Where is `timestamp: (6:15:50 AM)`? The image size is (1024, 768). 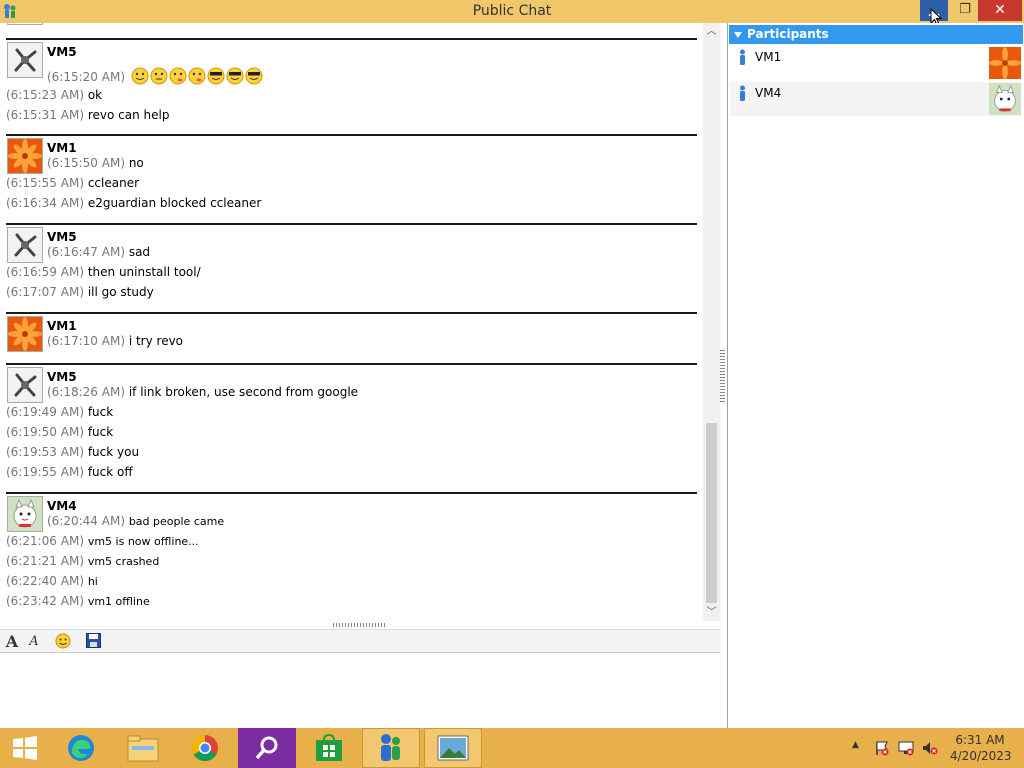
timestamp: (6:15:50 AM) is located at coordinates (86, 163).